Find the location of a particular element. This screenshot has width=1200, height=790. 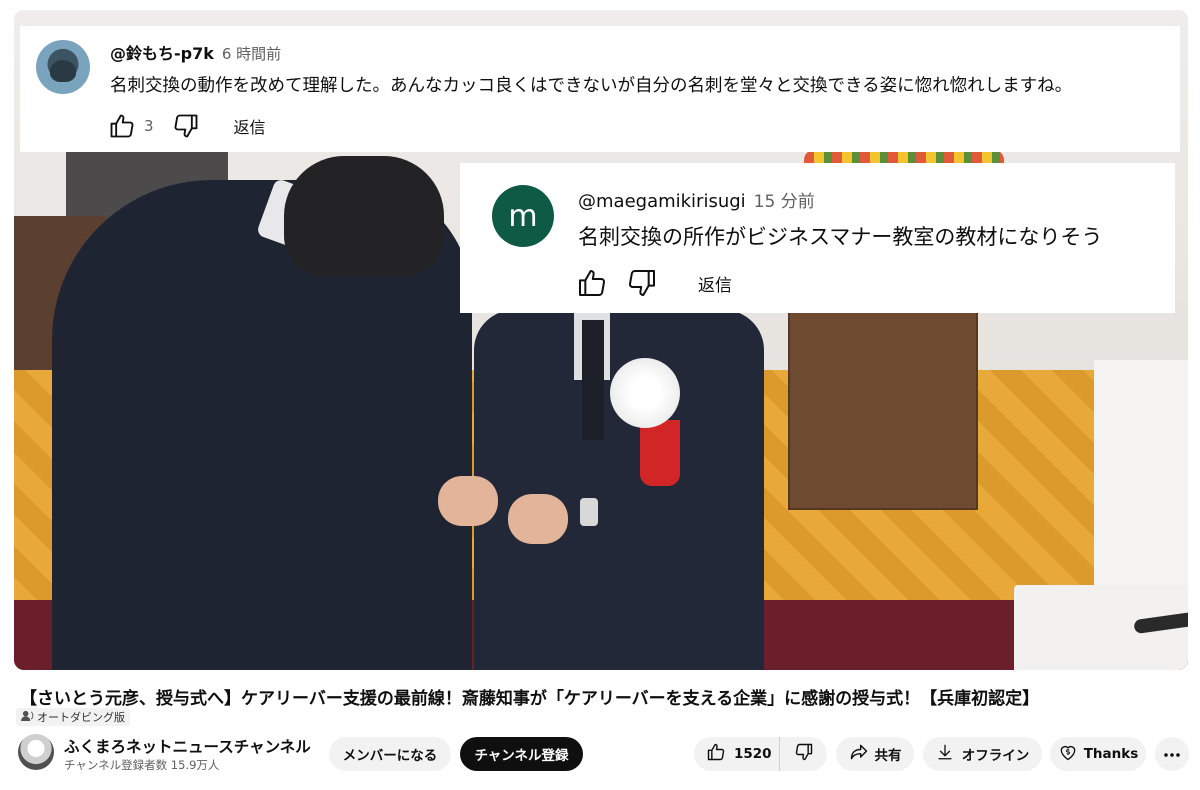

thanks-icon is located at coordinates (1068, 754).